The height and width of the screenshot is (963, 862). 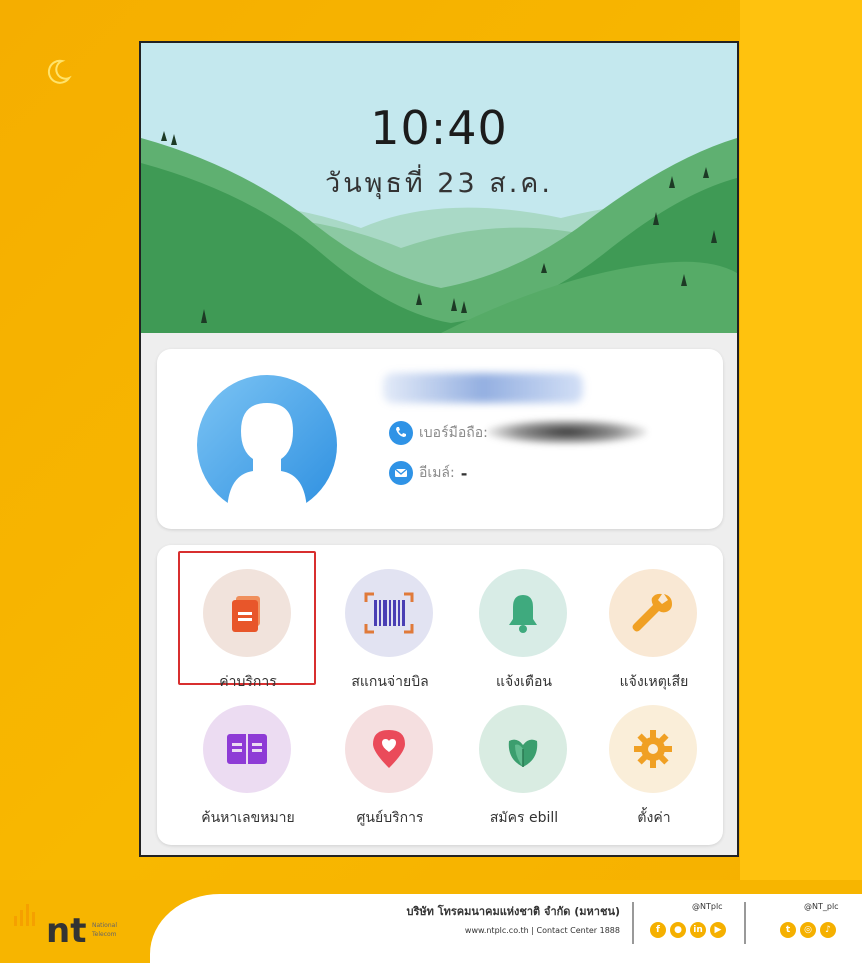 I want to click on menu-label: แจ้งเหตุเสีย, so click(x=654, y=682).